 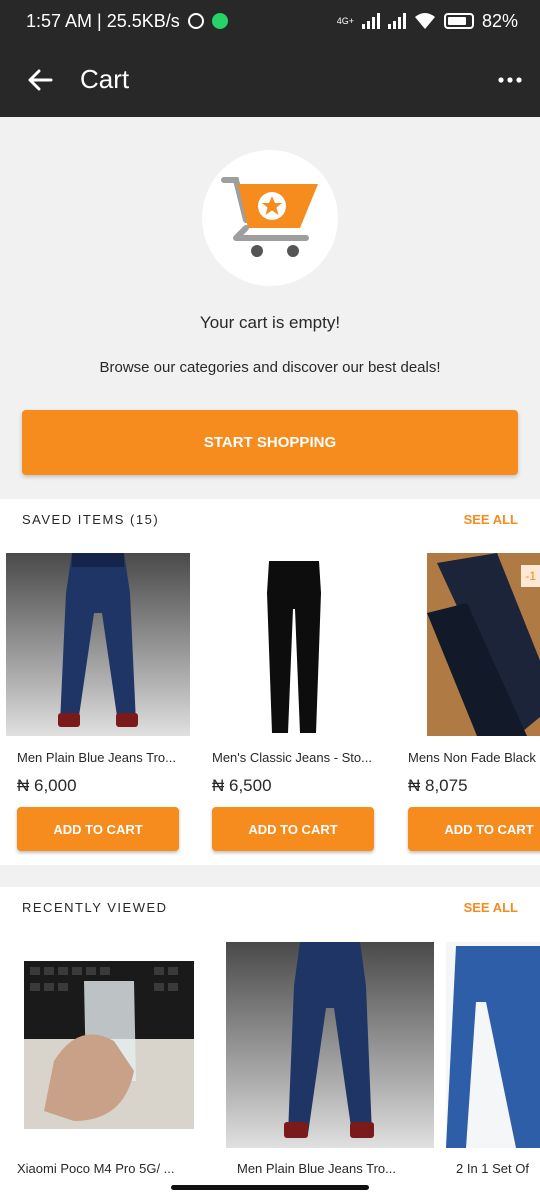 I want to click on more-options-button, so click(x=510, y=79).